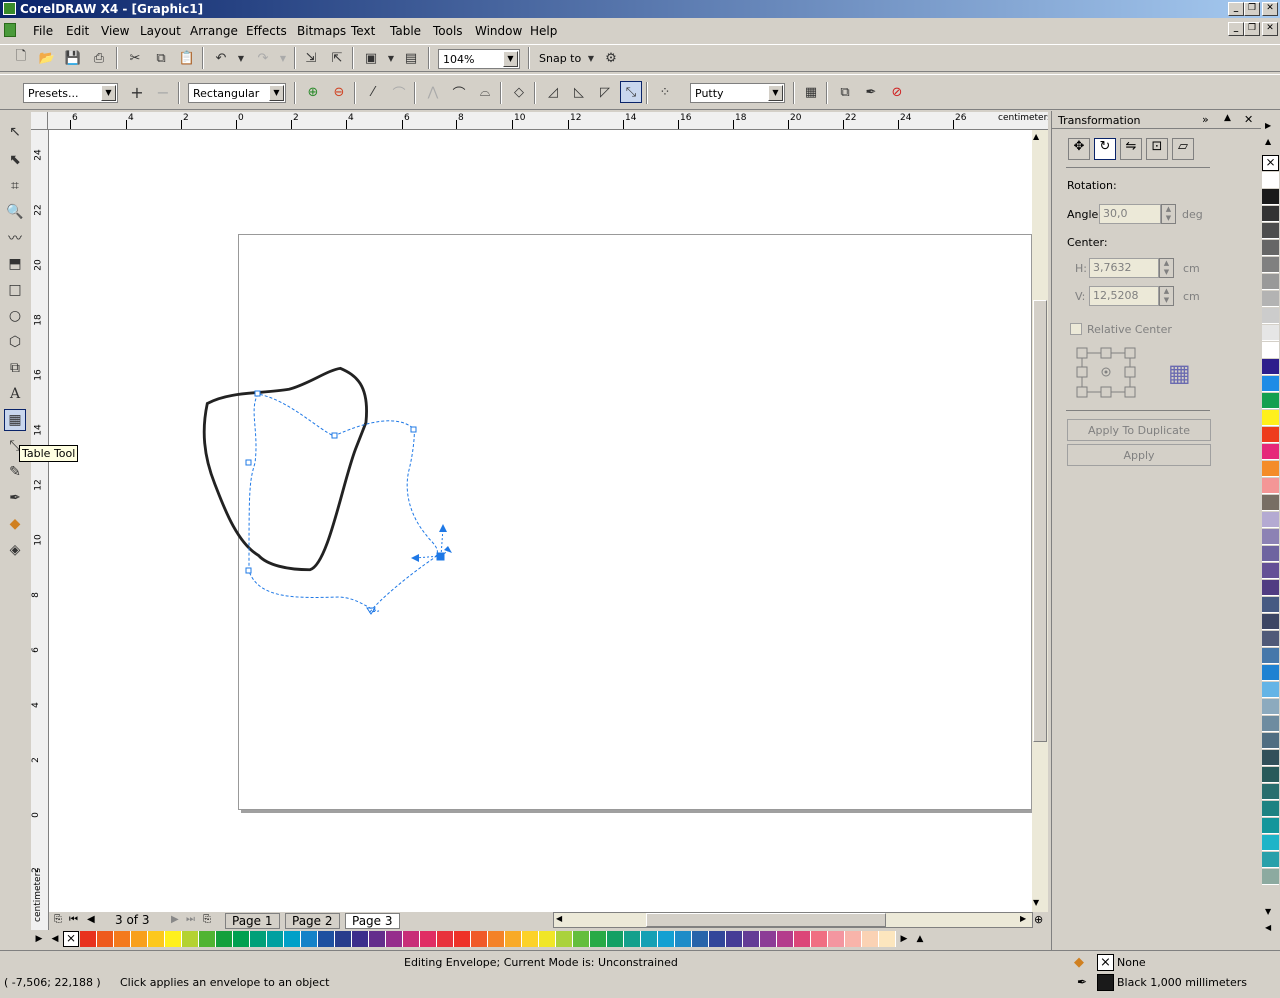 The height and width of the screenshot is (998, 1280). What do you see at coordinates (479, 59) in the screenshot?
I see `zoom-levels-combo: 104% ▼` at bounding box center [479, 59].